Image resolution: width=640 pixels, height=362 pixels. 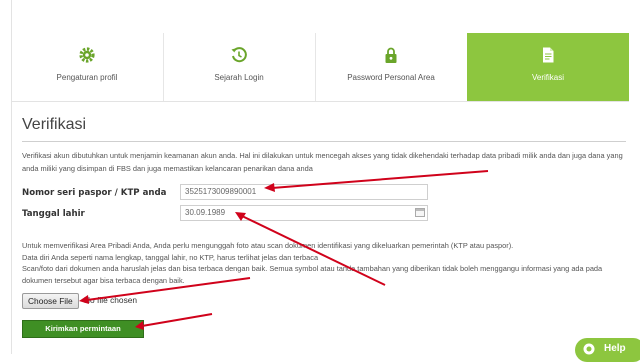 What do you see at coordinates (420, 212) in the screenshot?
I see `calendar-icon` at bounding box center [420, 212].